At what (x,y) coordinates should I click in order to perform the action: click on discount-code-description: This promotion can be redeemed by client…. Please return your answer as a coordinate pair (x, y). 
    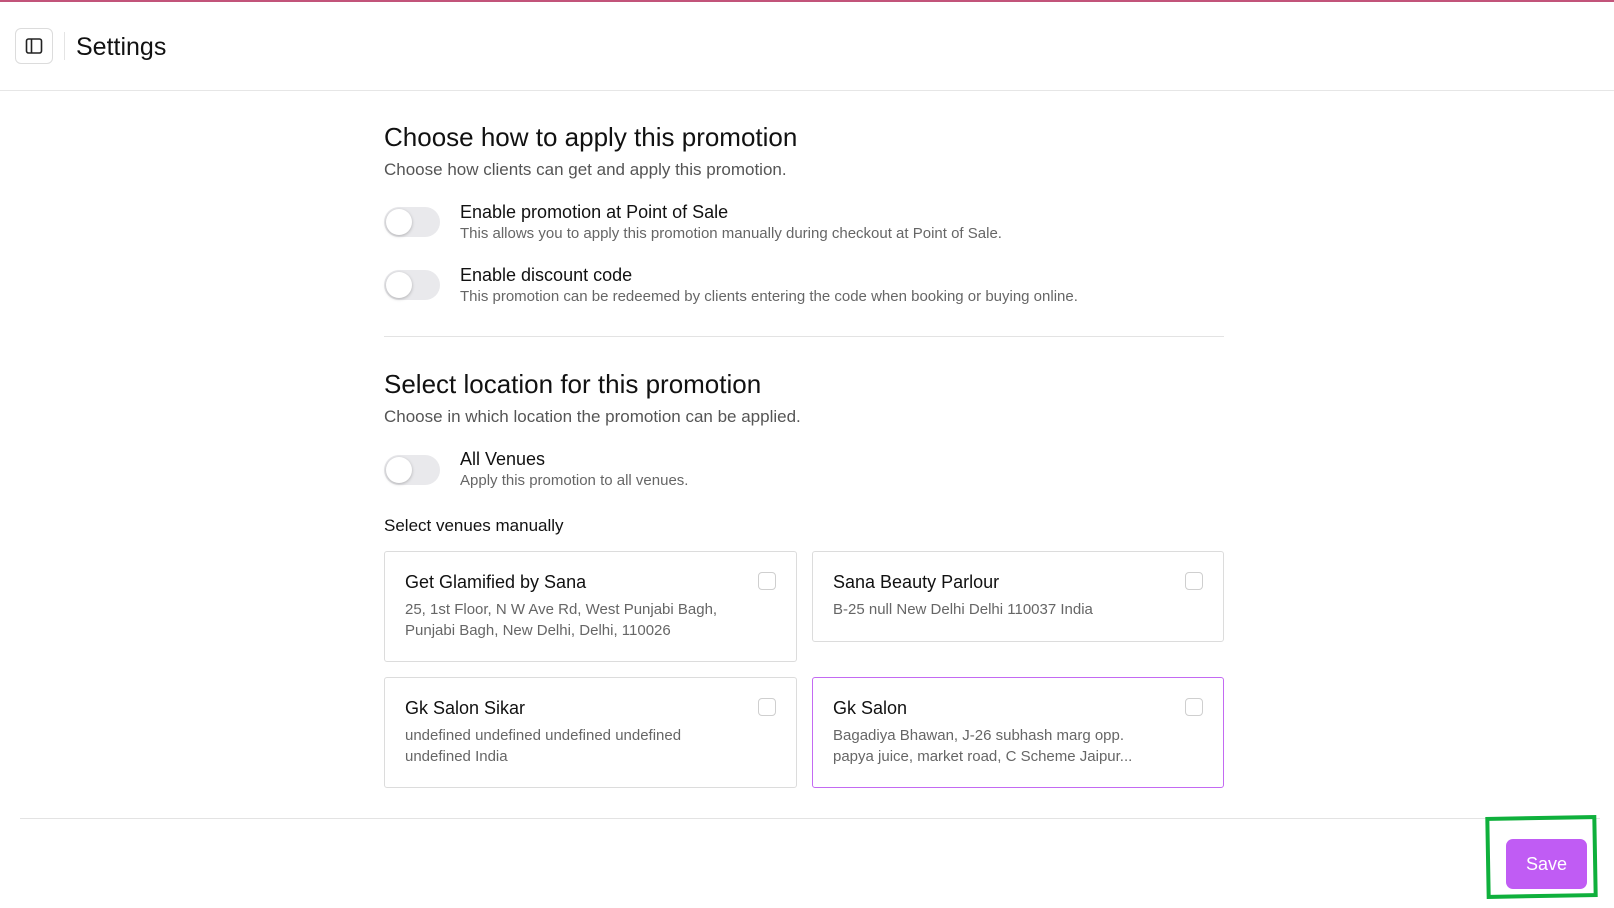
    Looking at the image, I should click on (769, 296).